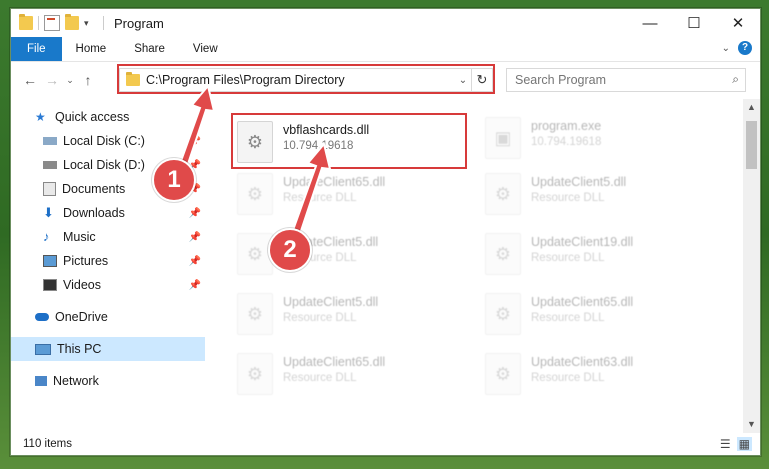 The width and height of the screenshot is (769, 469). Describe the element at coordinates (72, 22) in the screenshot. I see `new-folder-icon` at that location.